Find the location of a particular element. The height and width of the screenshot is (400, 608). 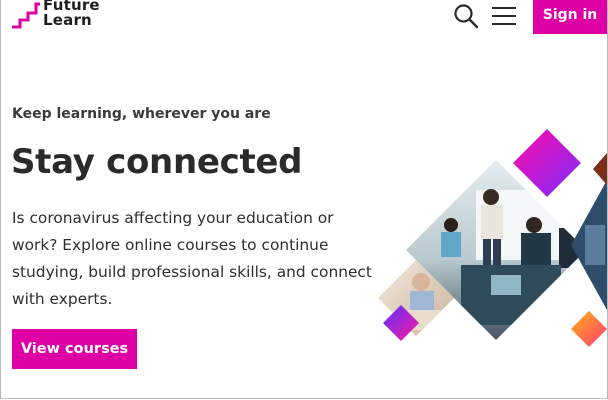

hamburger-menu-icon is located at coordinates (504, 16).